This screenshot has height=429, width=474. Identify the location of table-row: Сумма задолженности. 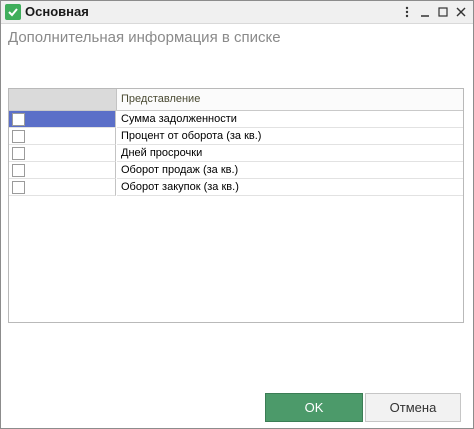
(236, 119).